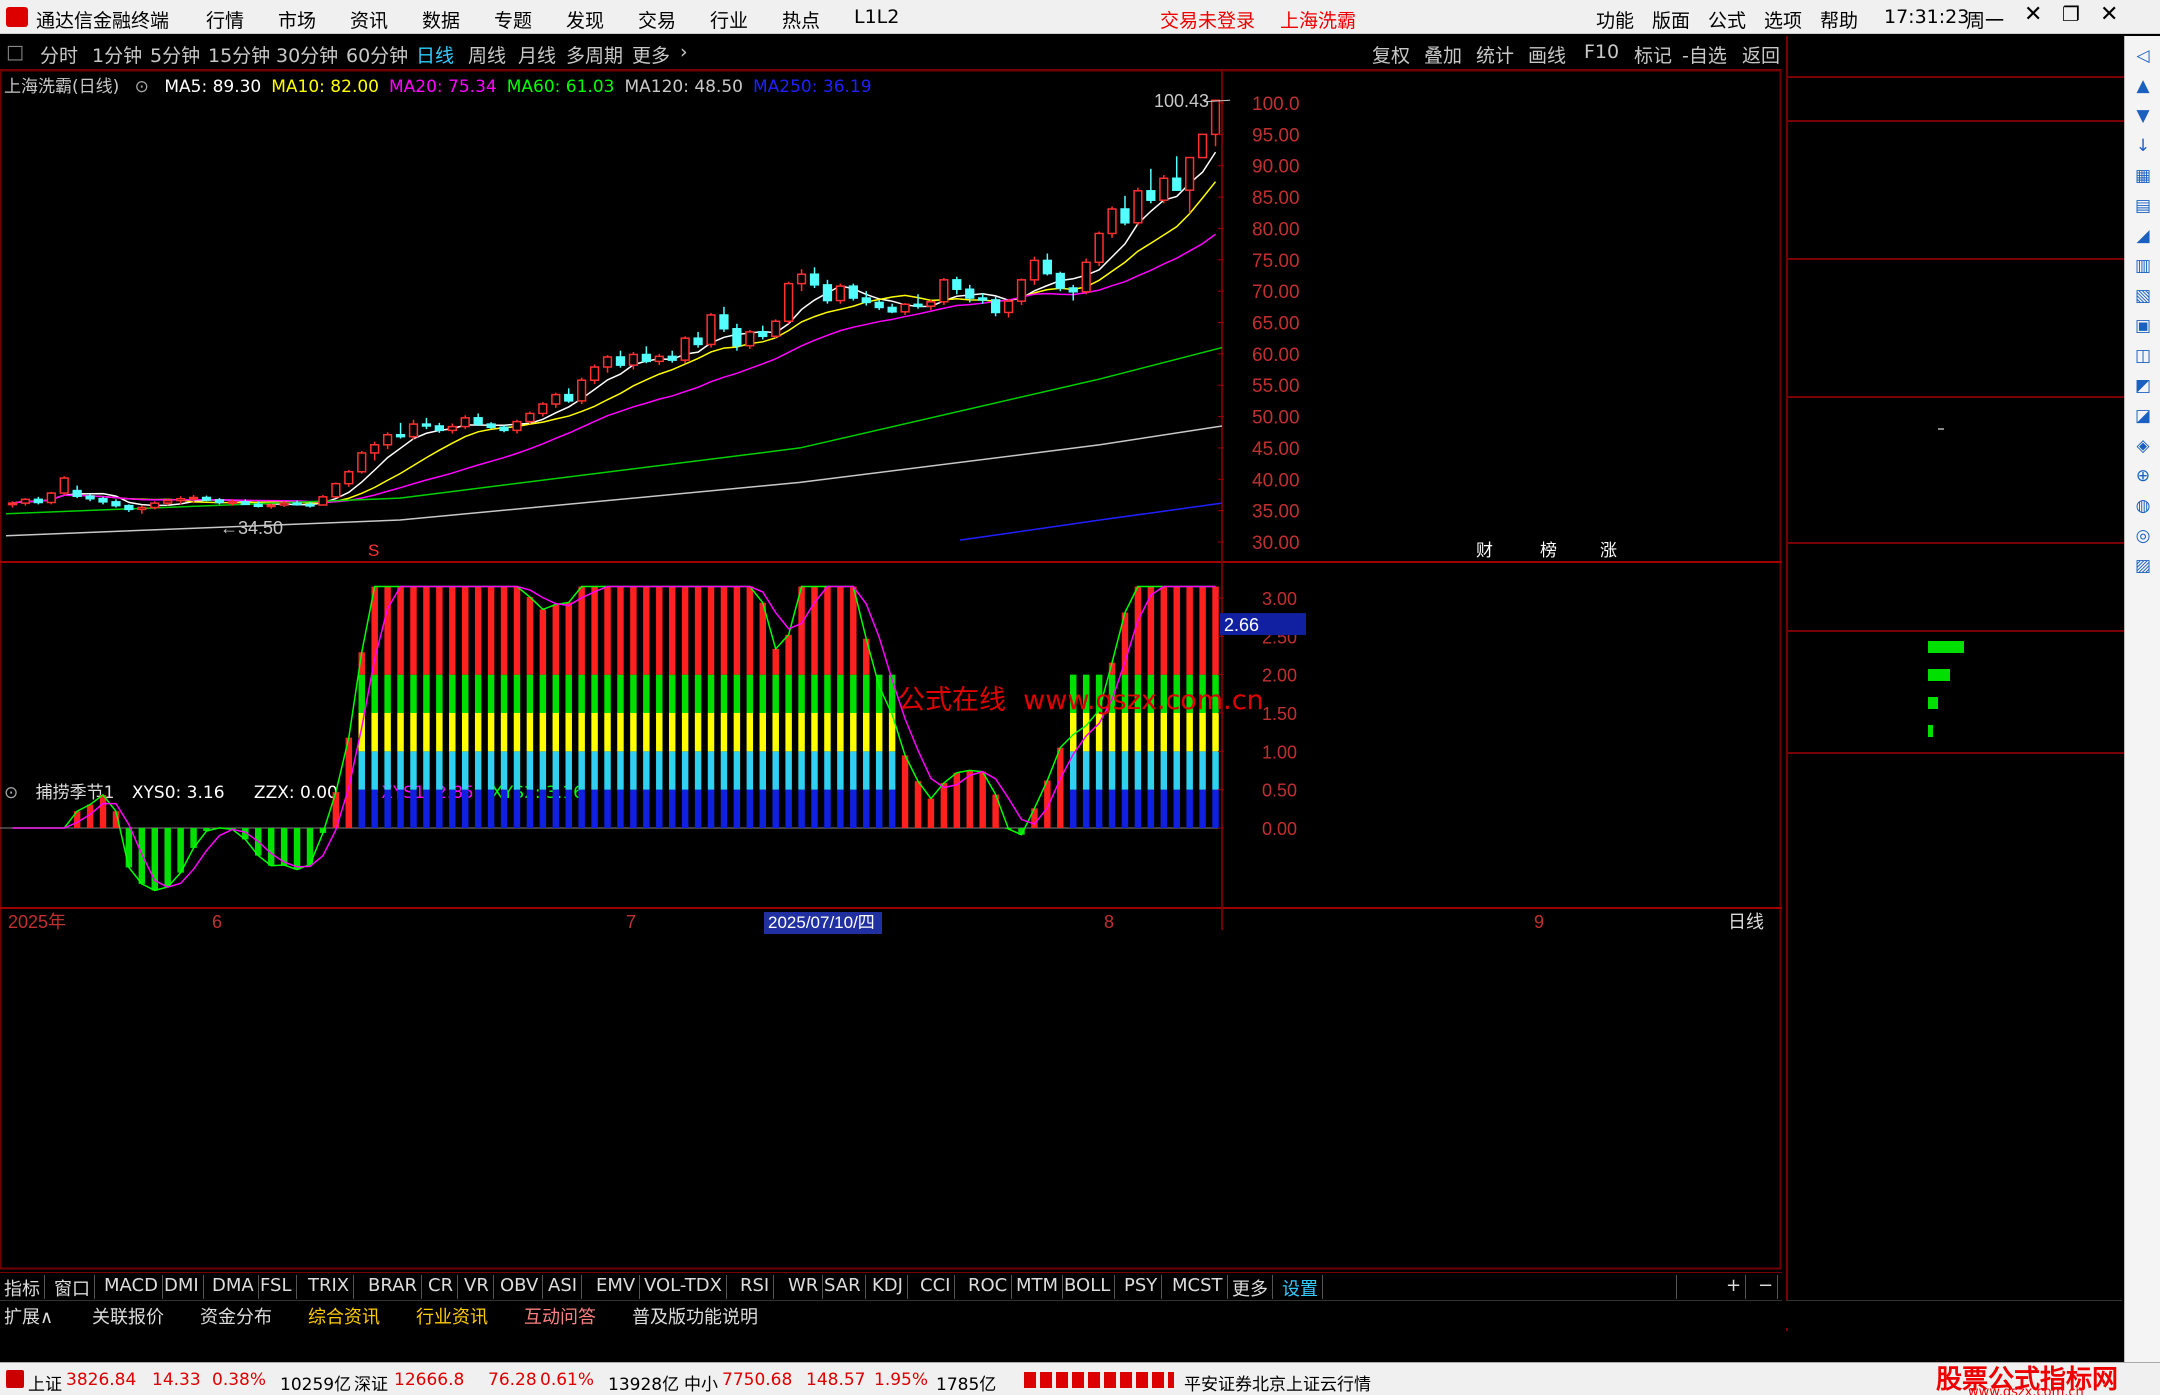  What do you see at coordinates (2143, 508) in the screenshot?
I see `globe-icon: ◍` at bounding box center [2143, 508].